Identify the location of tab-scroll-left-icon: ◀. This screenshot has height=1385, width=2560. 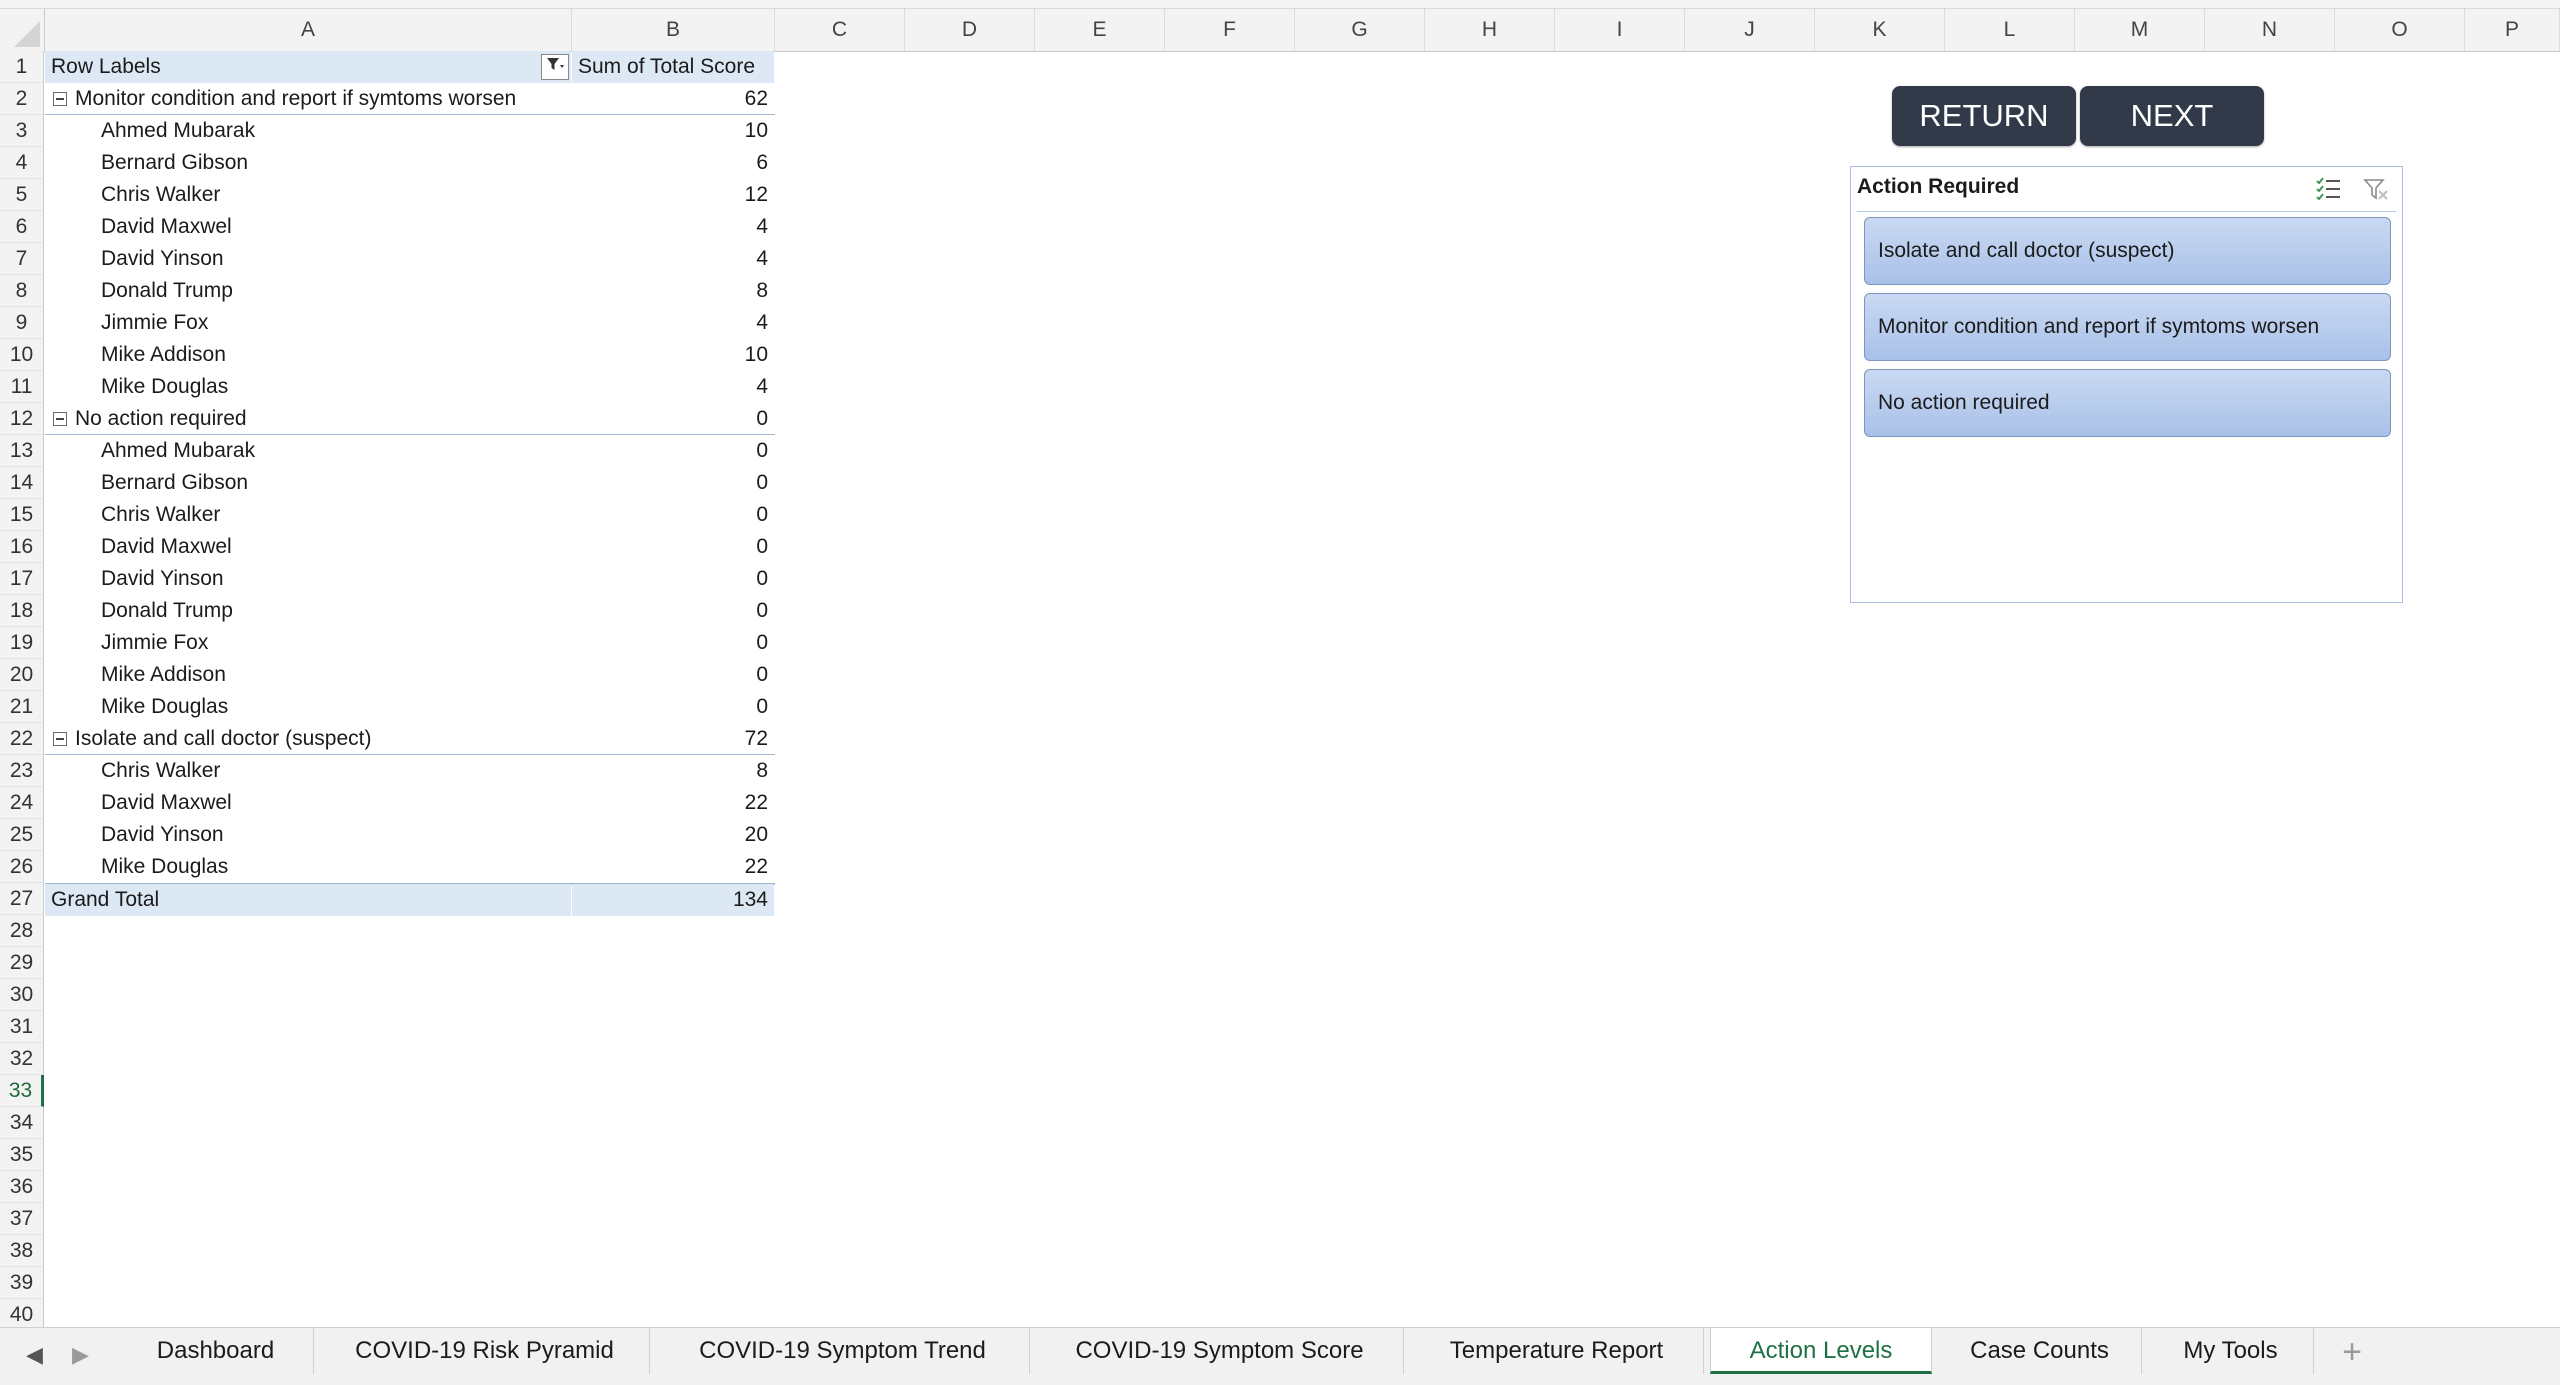
(34, 1355).